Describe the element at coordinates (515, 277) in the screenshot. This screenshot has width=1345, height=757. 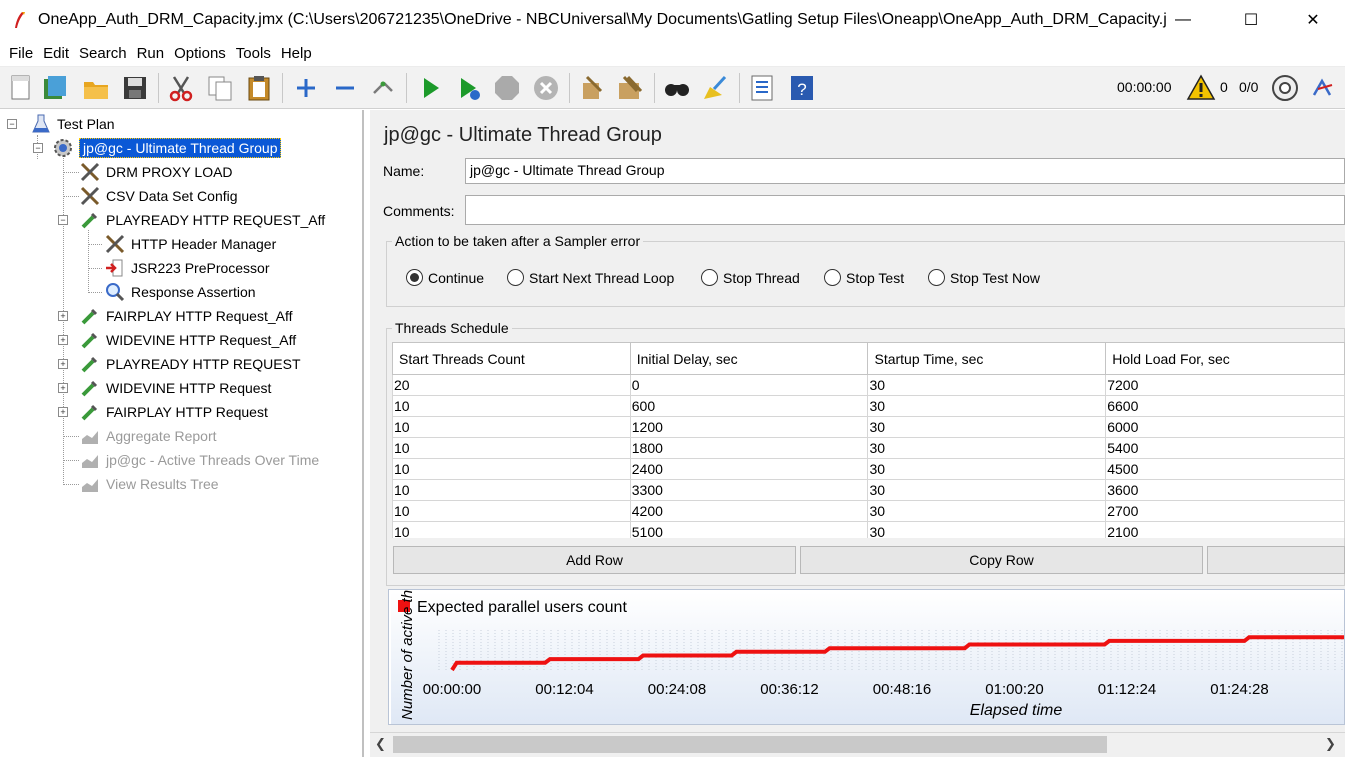
I see `radio-start-next-indicator` at that location.